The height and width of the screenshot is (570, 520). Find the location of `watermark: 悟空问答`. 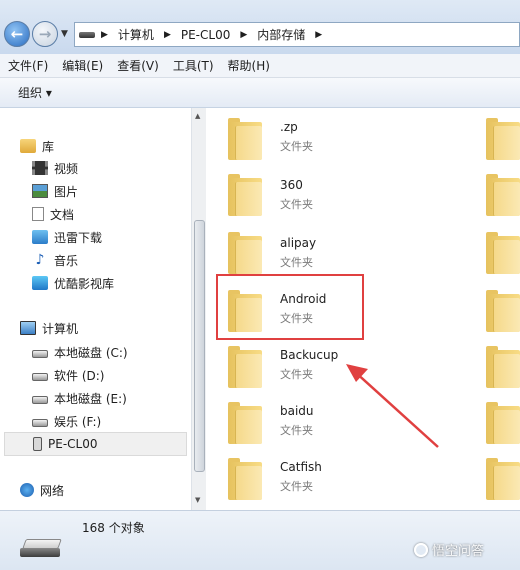

watermark: 悟空问答 is located at coordinates (449, 549).